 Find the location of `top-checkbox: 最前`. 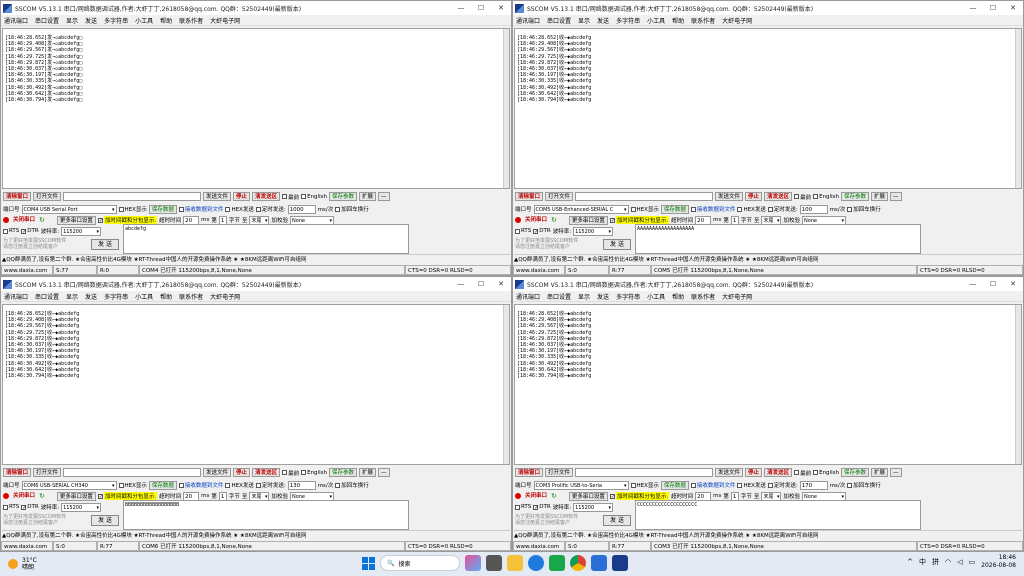

top-checkbox: 最前 is located at coordinates (290, 197).